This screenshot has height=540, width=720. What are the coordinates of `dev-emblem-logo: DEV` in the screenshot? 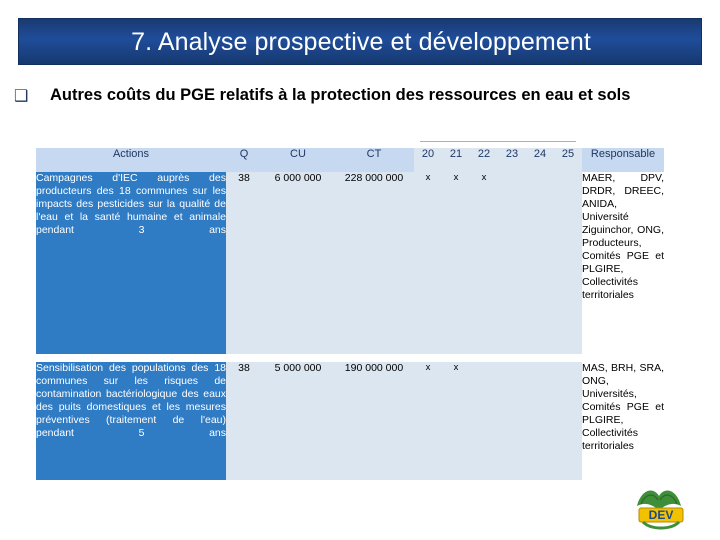 It's located at (662, 508).